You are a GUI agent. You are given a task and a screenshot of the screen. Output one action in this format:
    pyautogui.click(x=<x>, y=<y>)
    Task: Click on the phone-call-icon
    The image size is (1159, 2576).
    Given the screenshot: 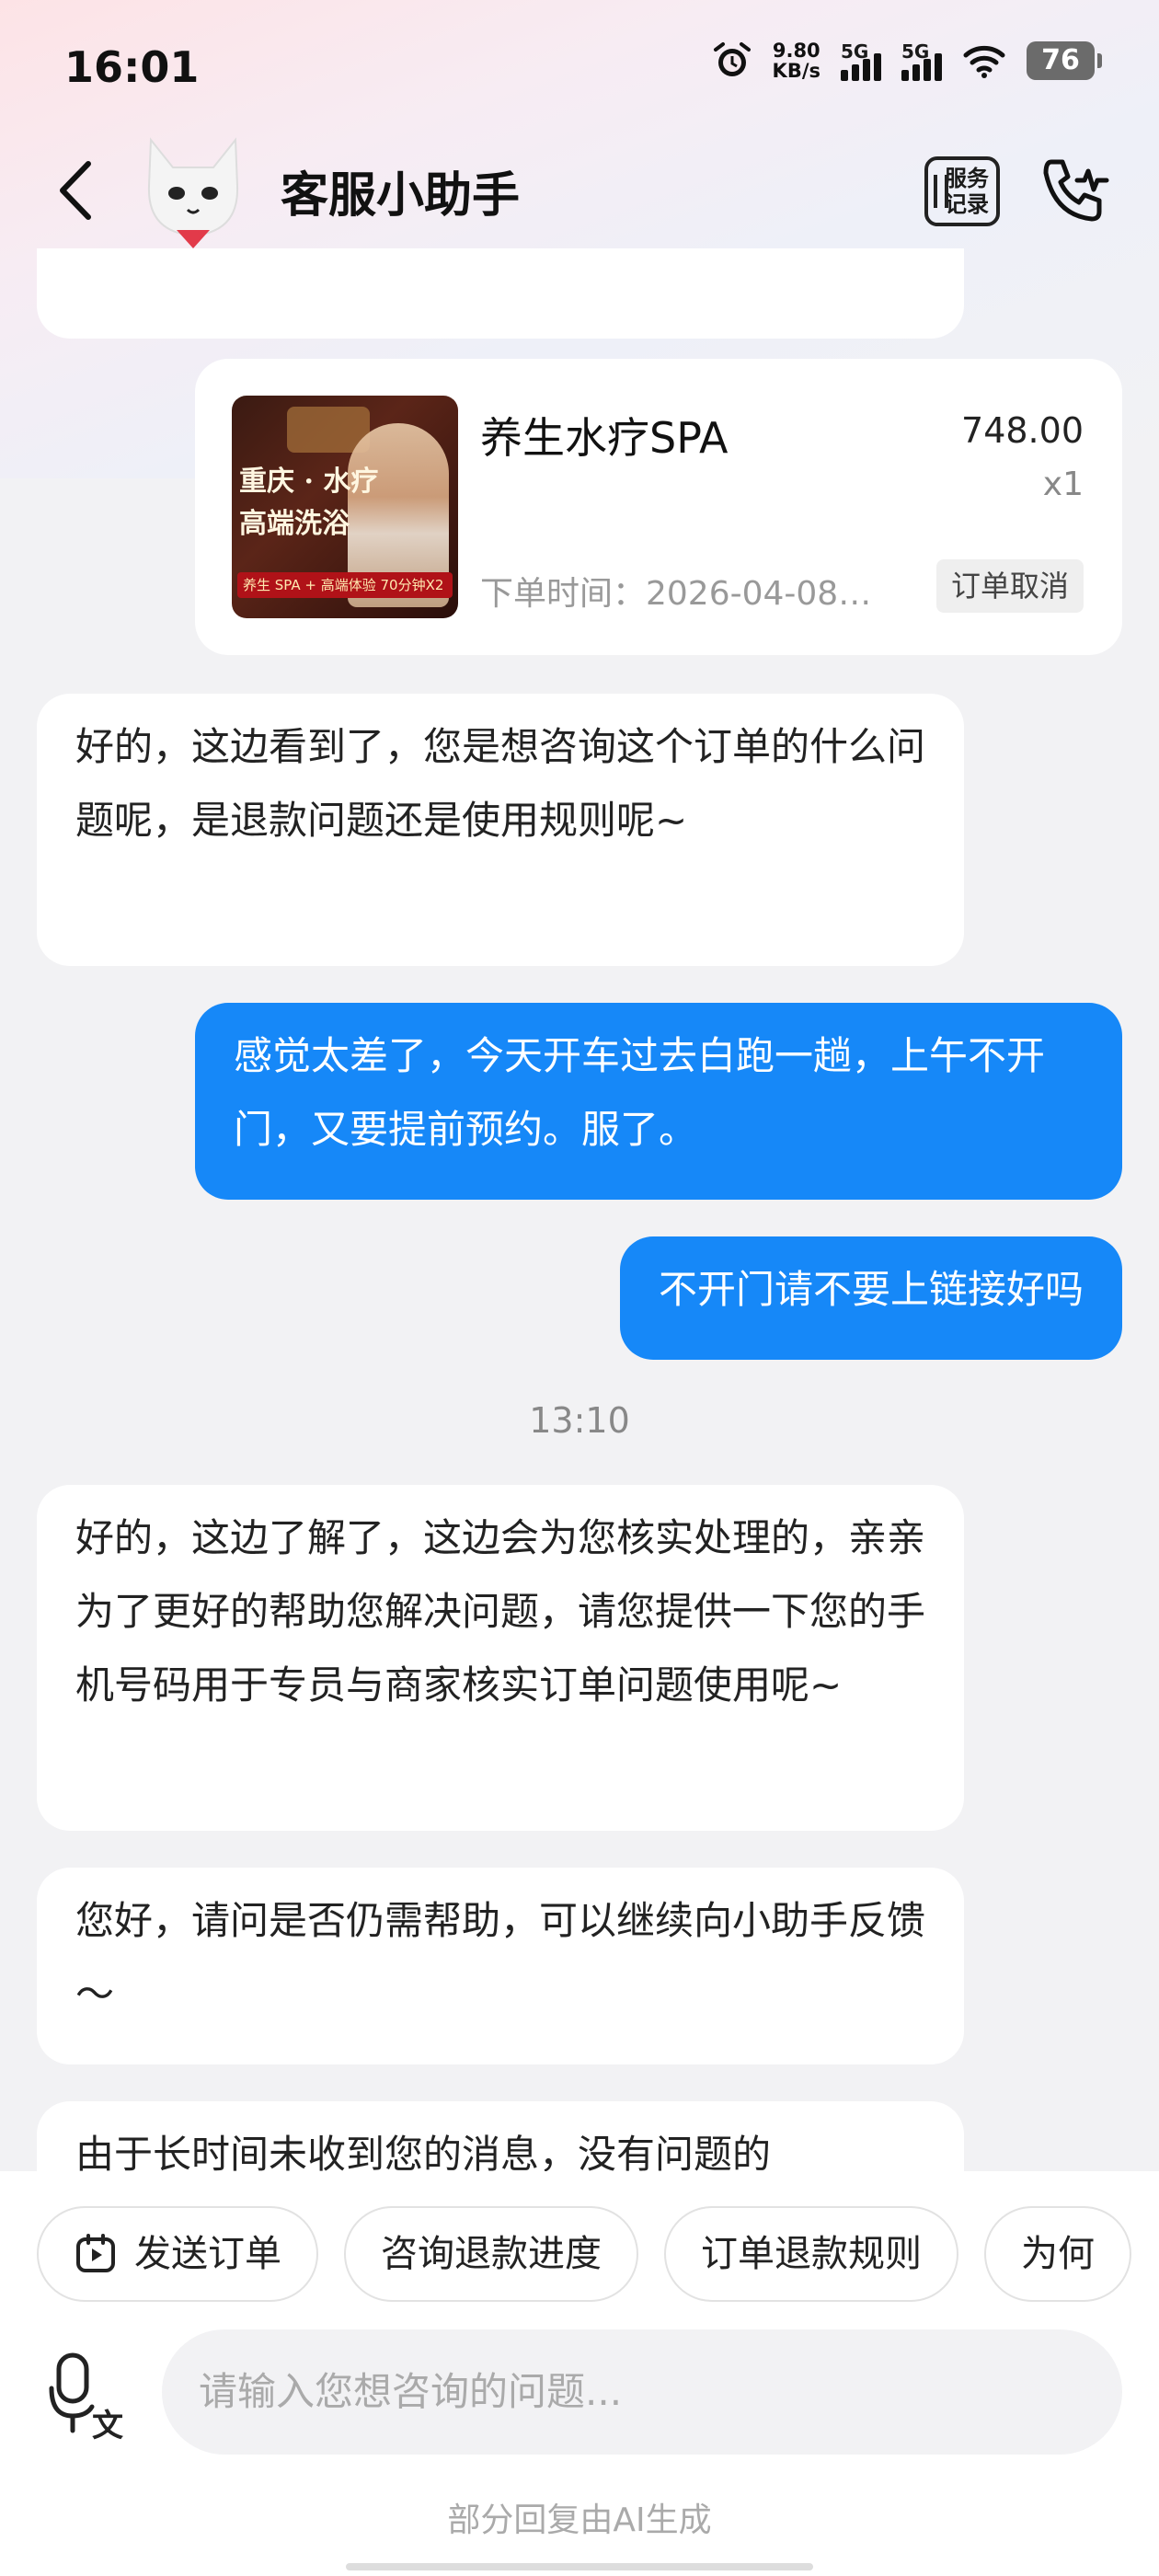 What is the action you would take?
    pyautogui.click(x=1073, y=191)
    